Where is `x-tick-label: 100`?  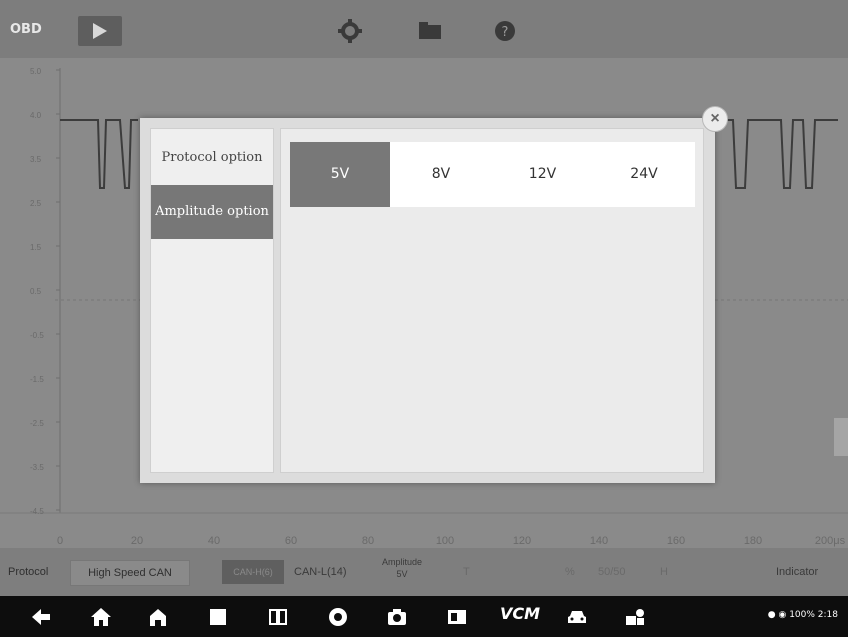
x-tick-label: 100 is located at coordinates (445, 541).